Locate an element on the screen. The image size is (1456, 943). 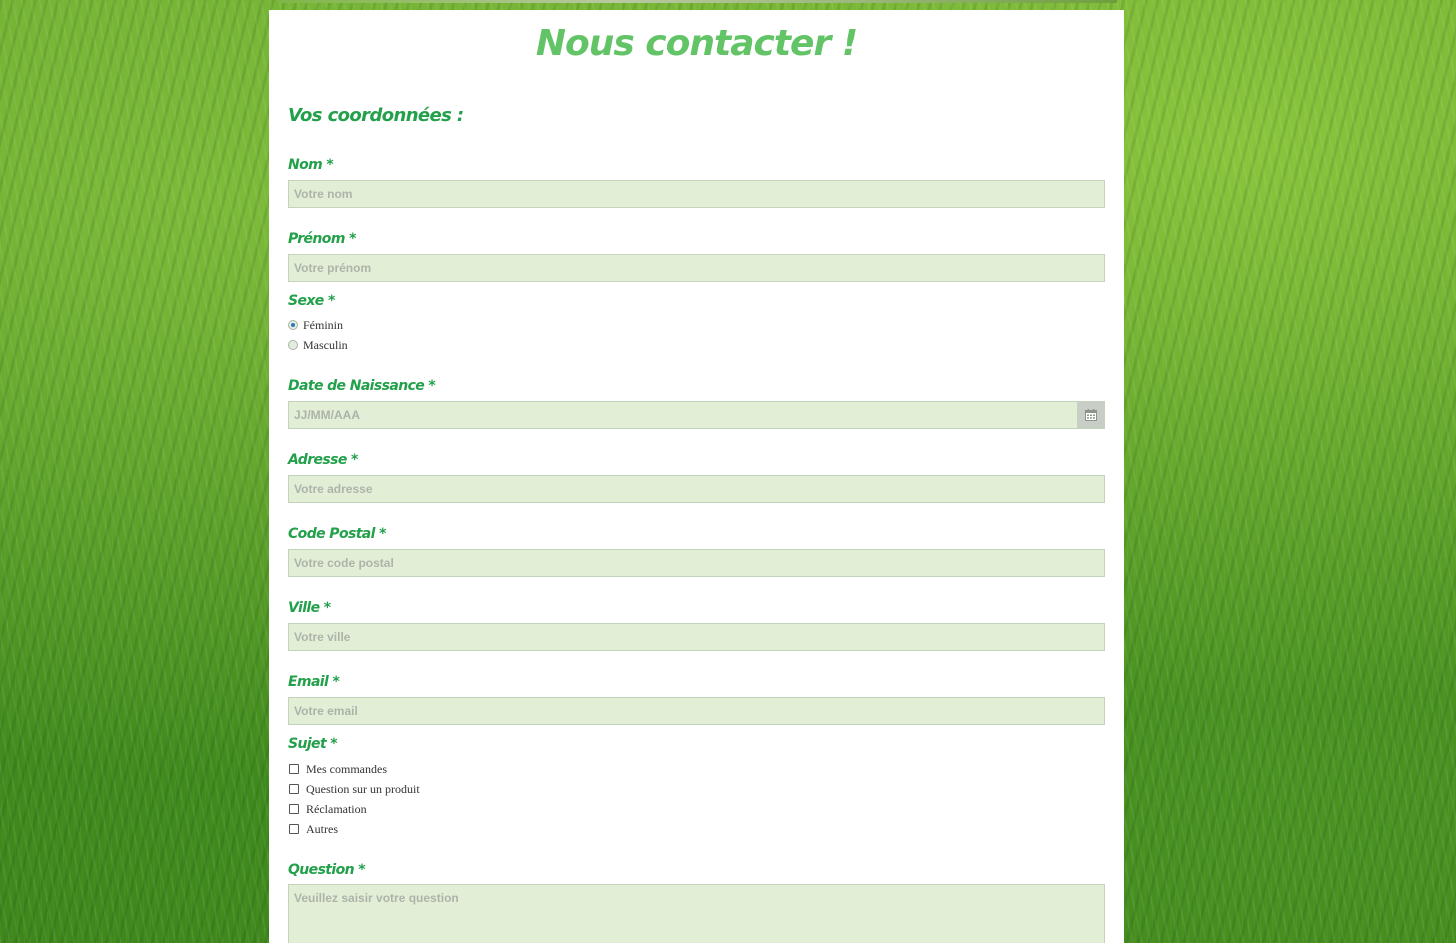
ville-label: Ville * is located at coordinates (309, 608).